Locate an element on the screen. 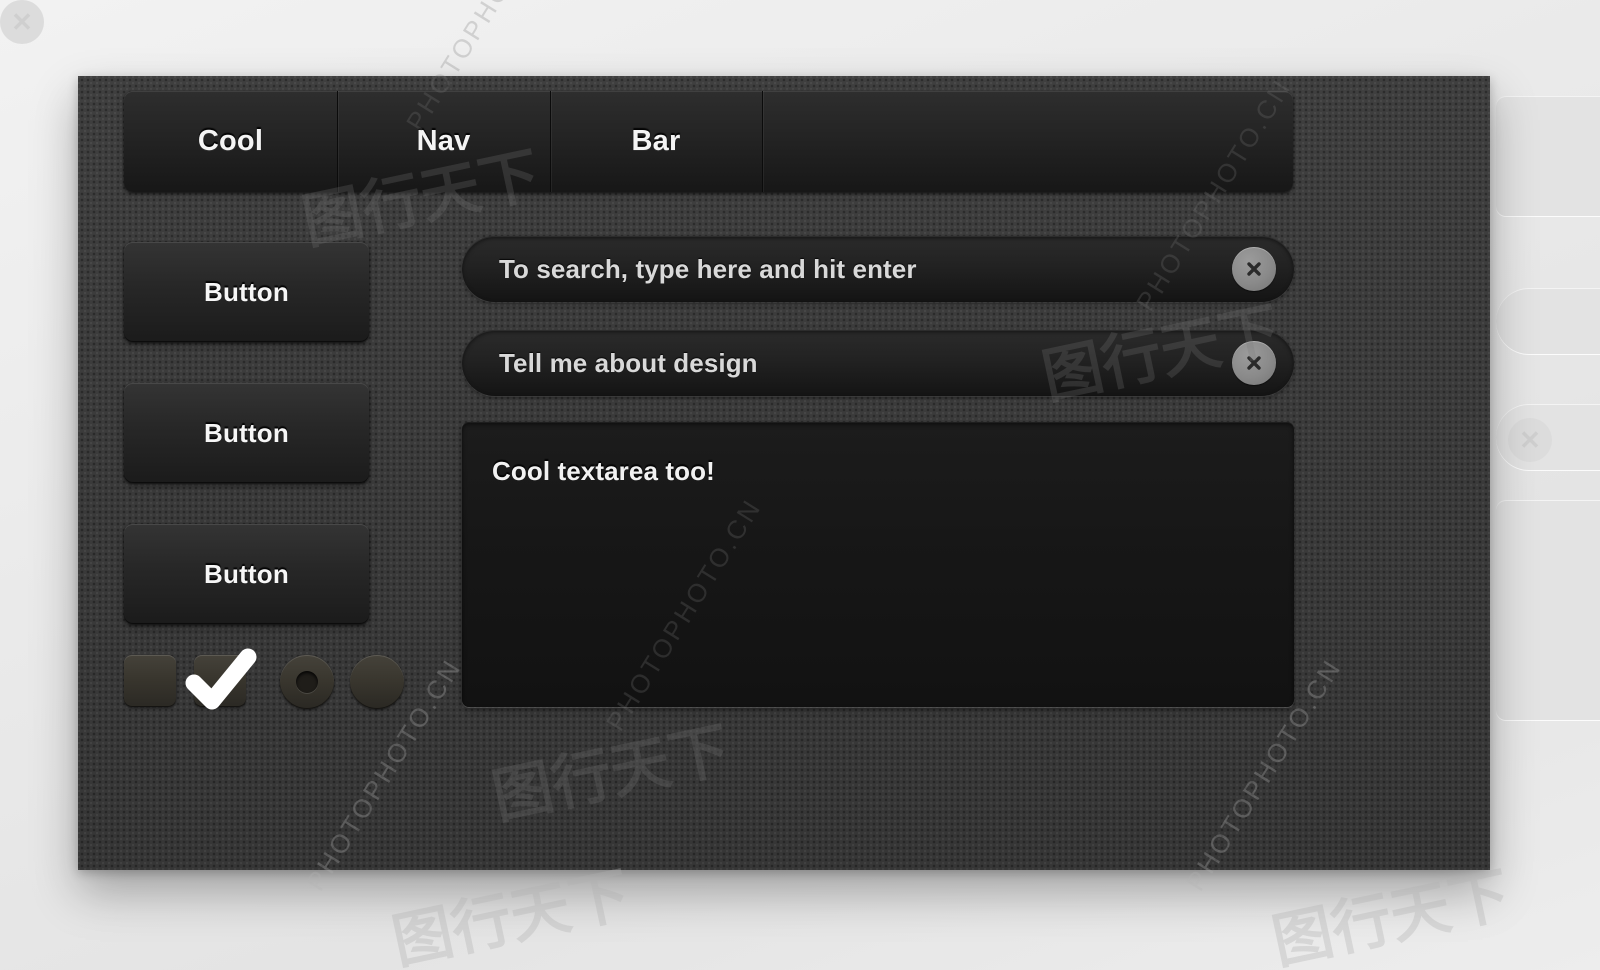 Image resolution: width=1600 pixels, height=970 pixels. toggle-control-row is located at coordinates (269, 682).